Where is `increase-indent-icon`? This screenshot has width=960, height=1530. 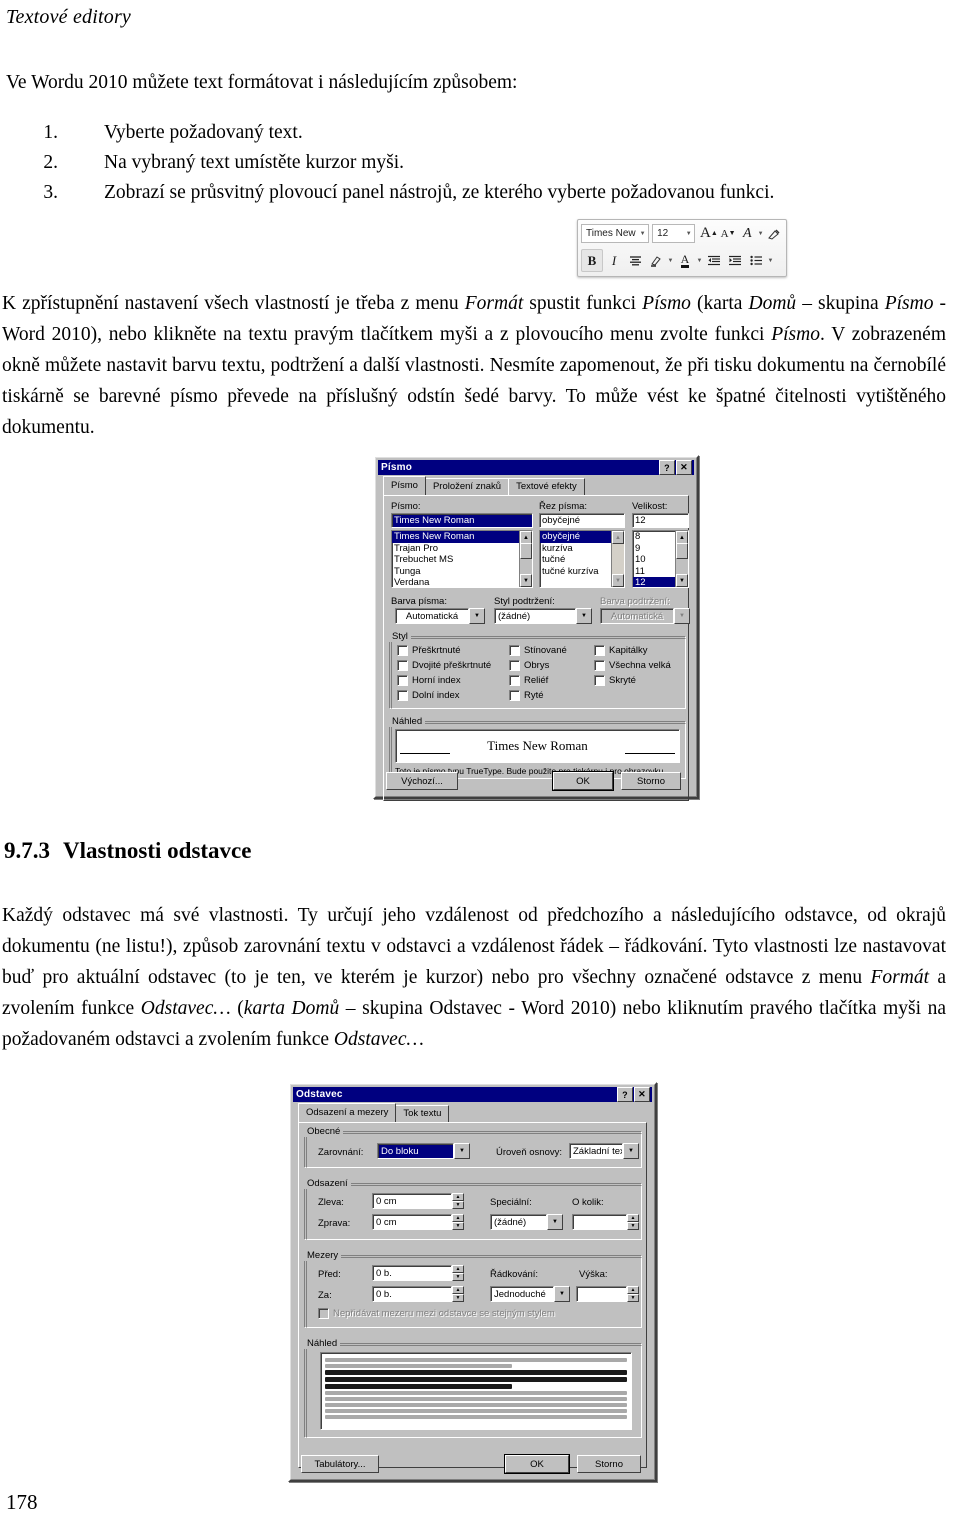 increase-indent-icon is located at coordinates (735, 260).